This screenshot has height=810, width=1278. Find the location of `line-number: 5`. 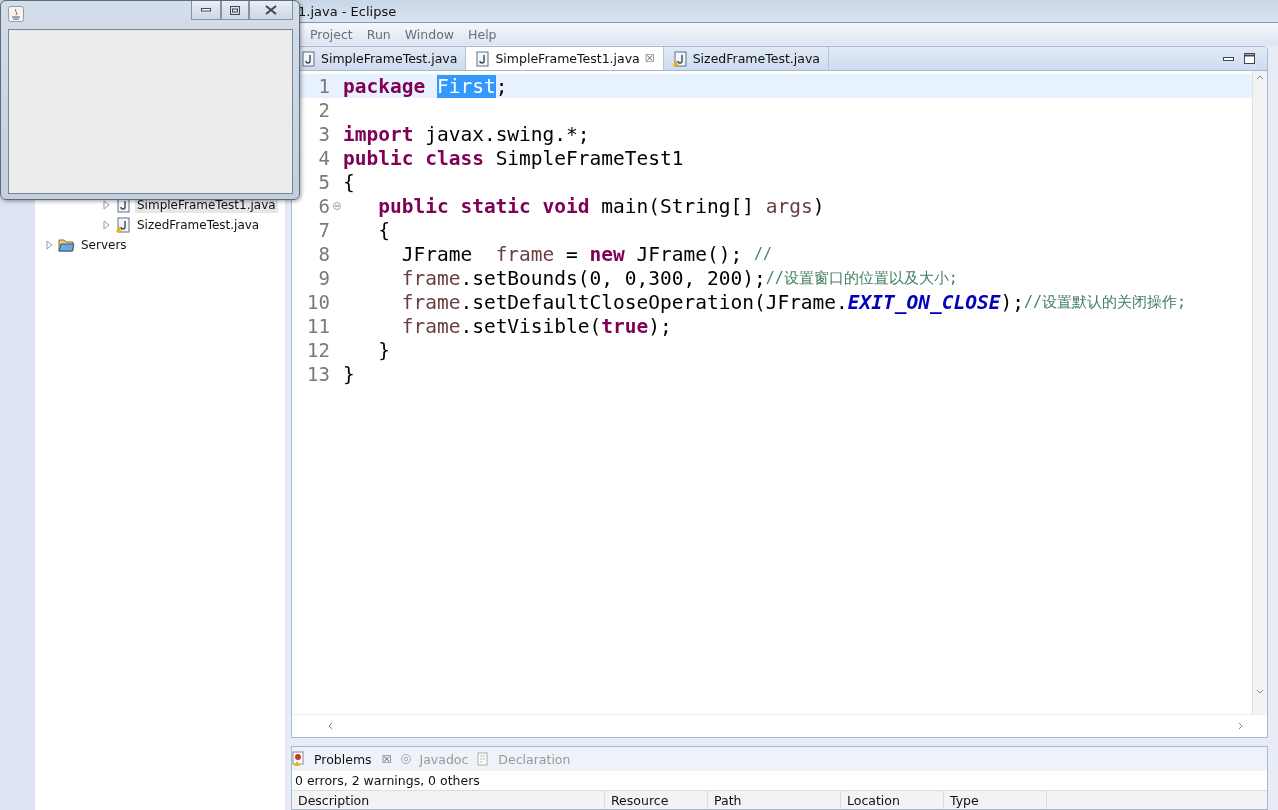

line-number: 5 is located at coordinates (323, 182).